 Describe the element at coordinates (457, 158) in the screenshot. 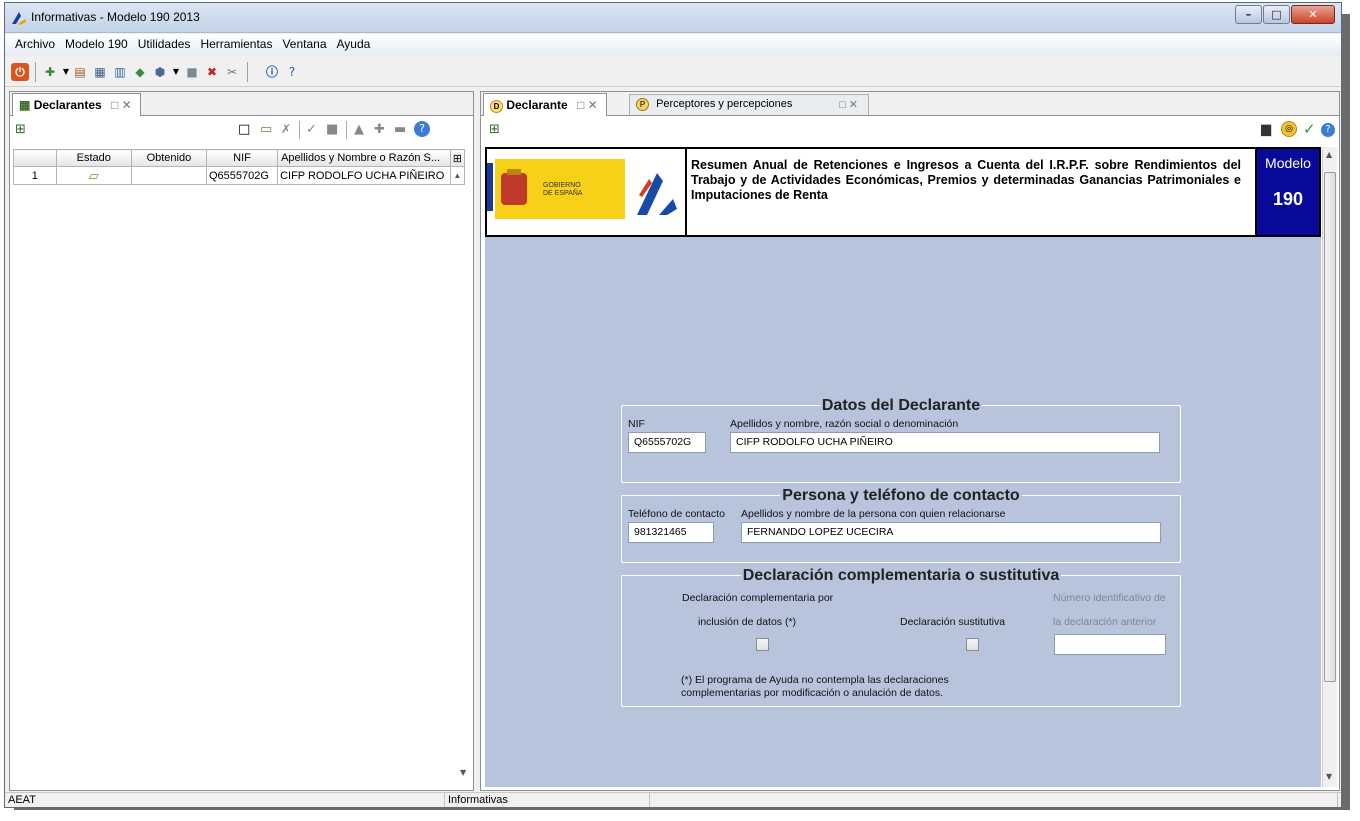

I see `column-chooser-icon: ⊞` at that location.